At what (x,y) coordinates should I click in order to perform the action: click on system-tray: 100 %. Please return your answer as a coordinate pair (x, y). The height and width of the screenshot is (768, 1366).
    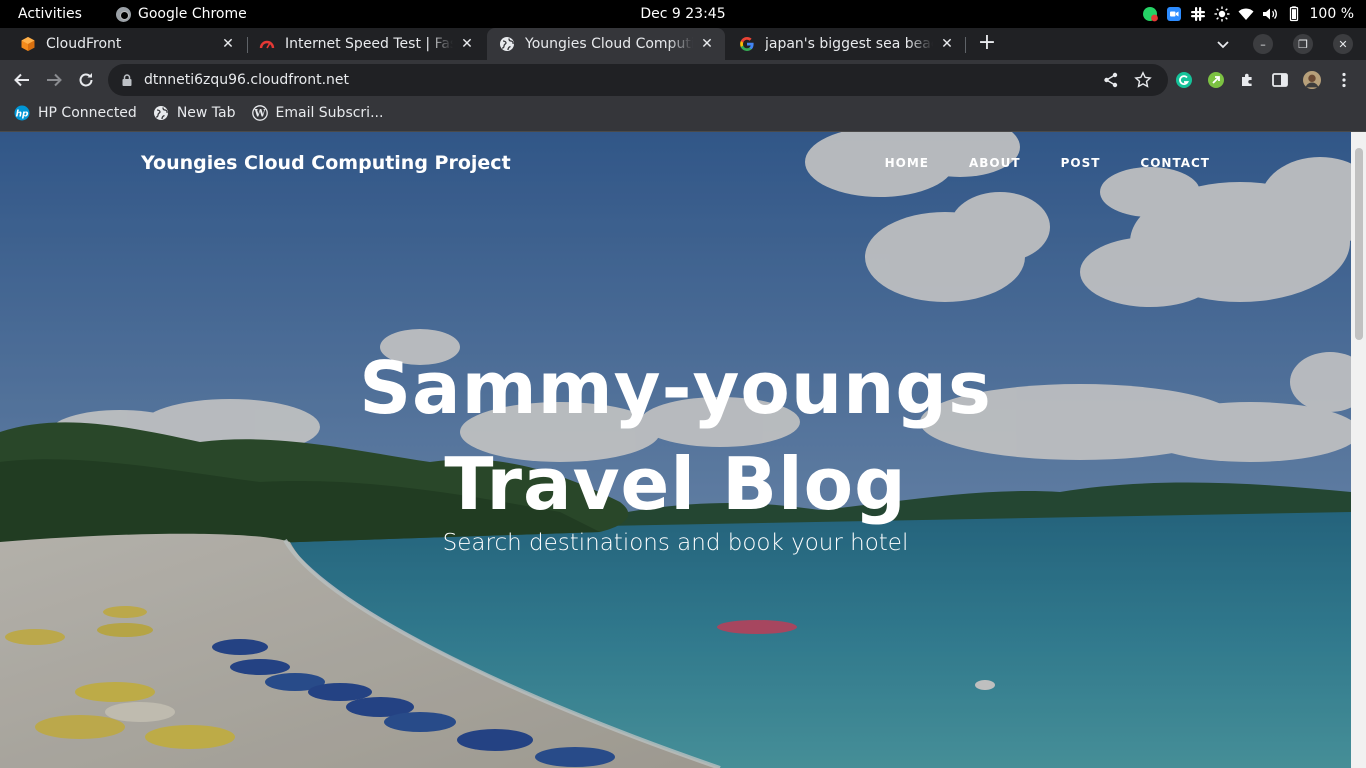
    Looking at the image, I should click on (1246, 14).